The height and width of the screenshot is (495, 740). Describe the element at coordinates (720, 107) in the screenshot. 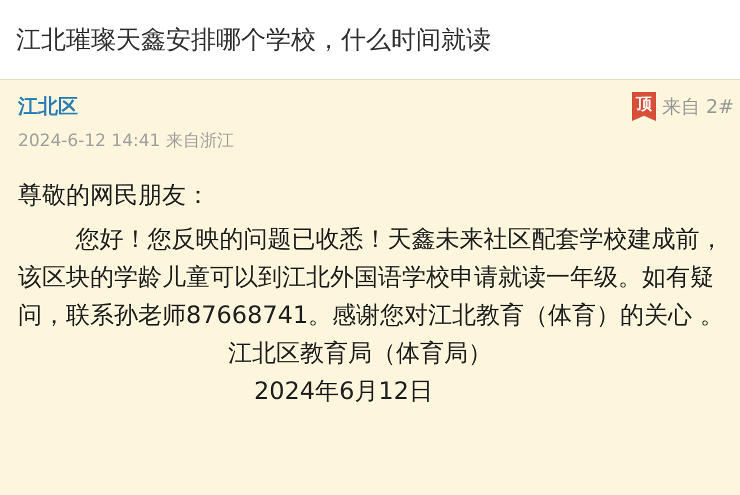

I see `floor-number: 2#` at that location.